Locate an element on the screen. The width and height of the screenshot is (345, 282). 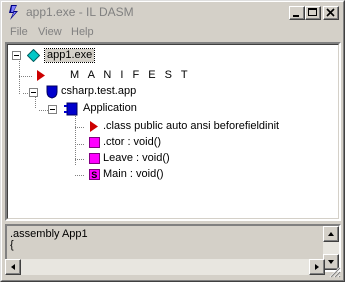
left-arrow-icon is located at coordinates (13, 267).